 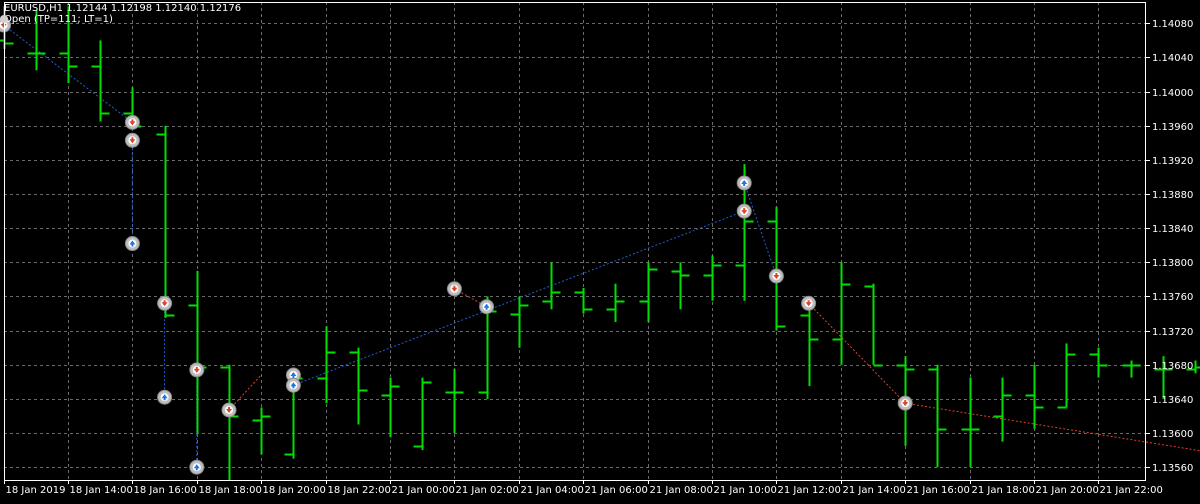 What do you see at coordinates (1172, 195) in the screenshot?
I see `y-tick-label: 1.13880` at bounding box center [1172, 195].